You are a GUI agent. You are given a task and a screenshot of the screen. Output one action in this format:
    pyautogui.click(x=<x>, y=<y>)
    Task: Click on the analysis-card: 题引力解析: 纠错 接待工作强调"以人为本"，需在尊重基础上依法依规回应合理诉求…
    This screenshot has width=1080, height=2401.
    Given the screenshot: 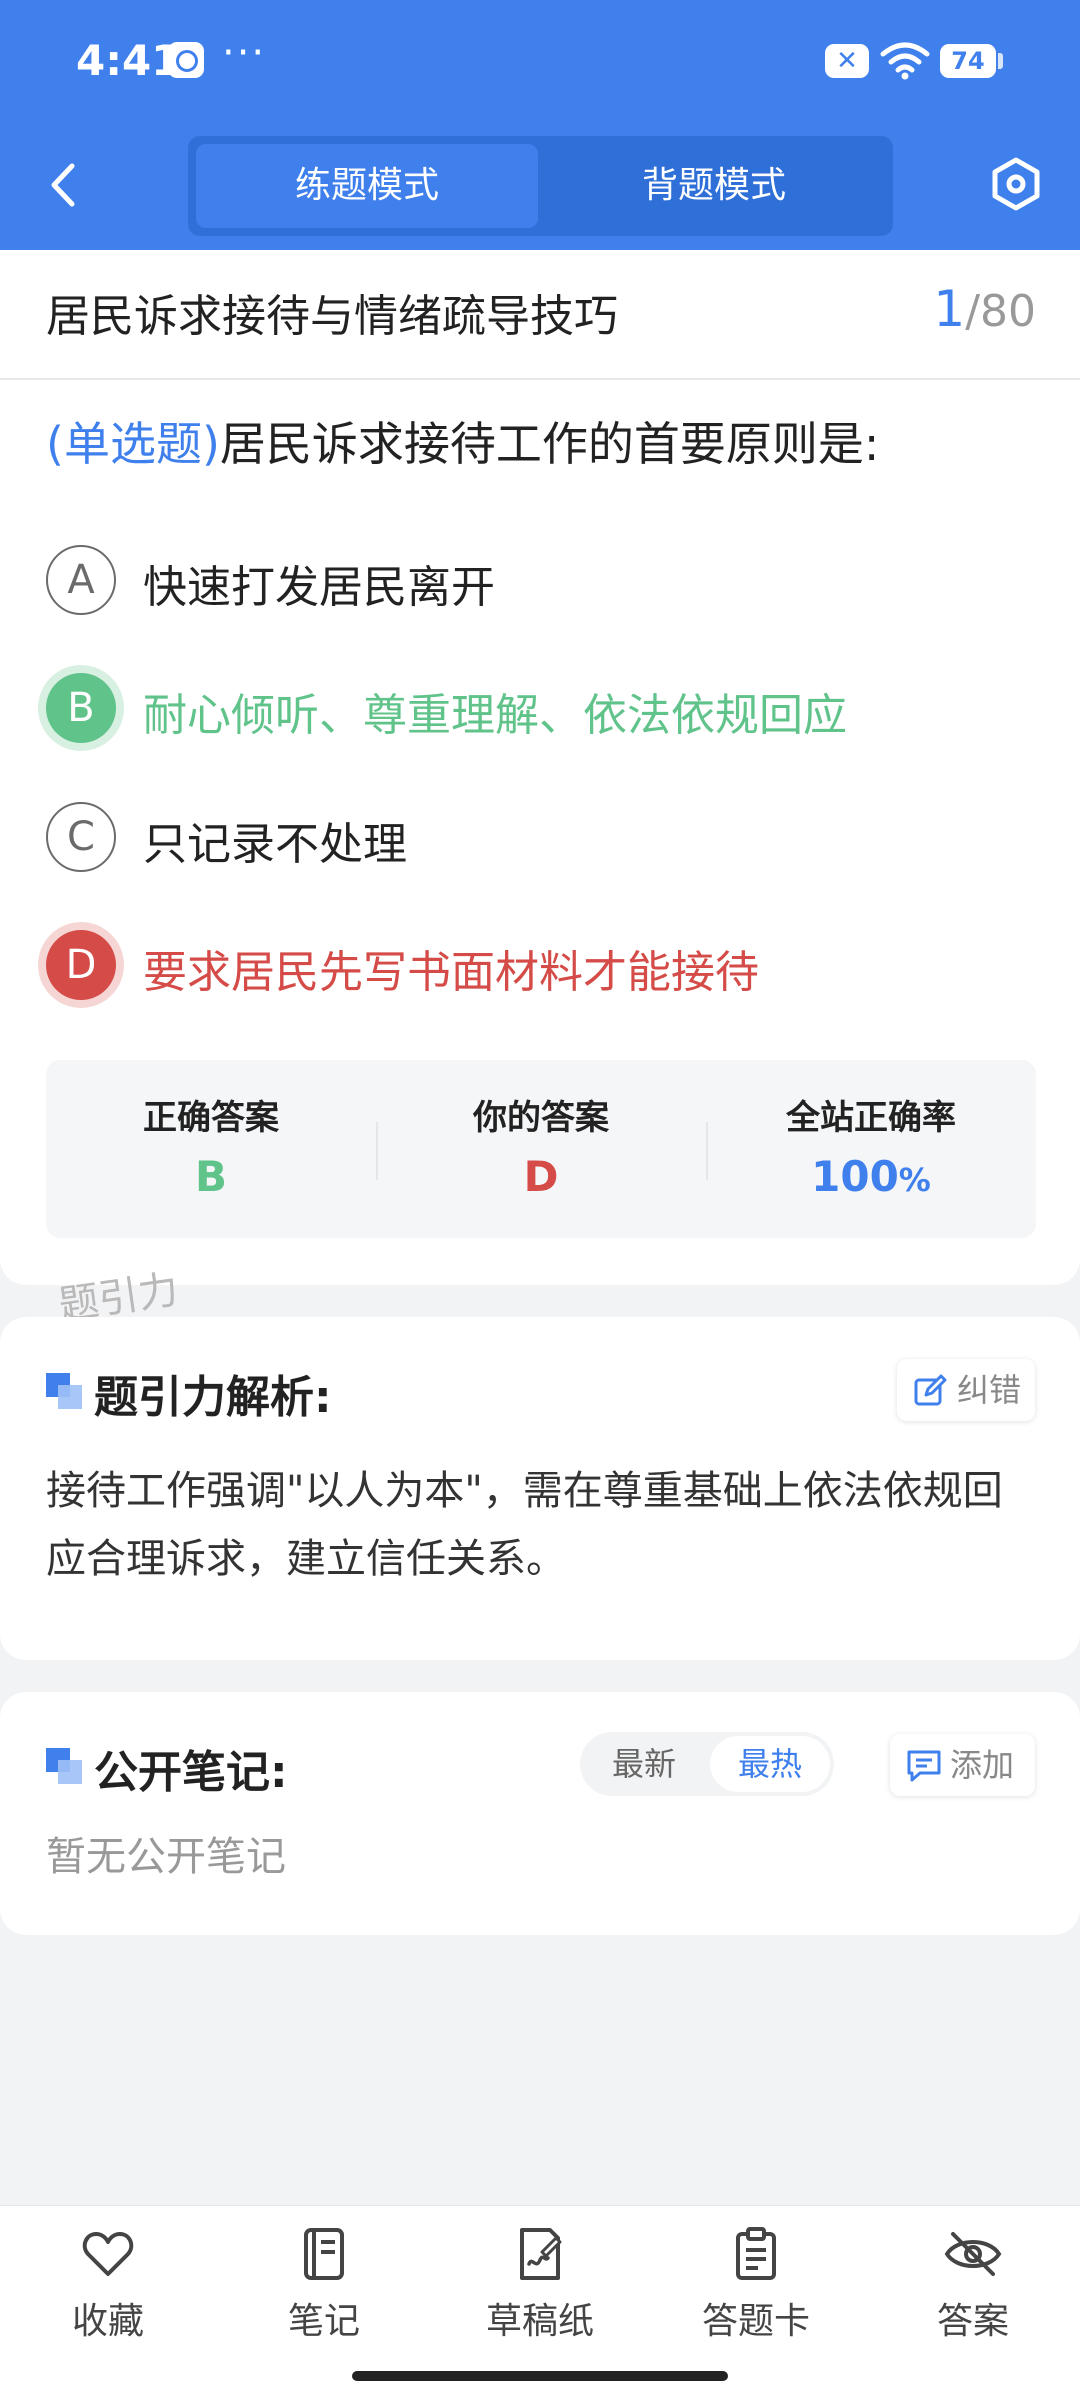 What is the action you would take?
    pyautogui.click(x=540, y=1488)
    